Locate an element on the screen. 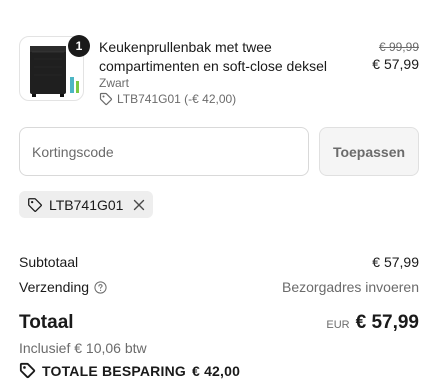  product-variant: Zwart is located at coordinates (114, 83).